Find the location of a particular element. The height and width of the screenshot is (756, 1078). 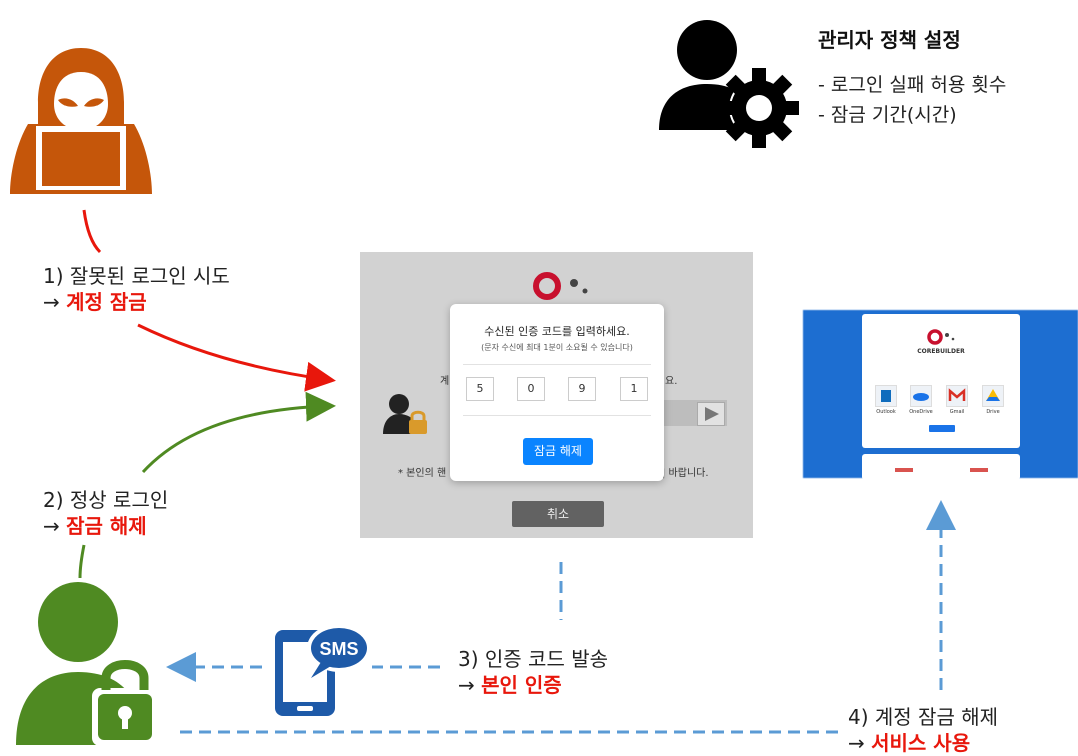

step-2-result: → 잠금 해제 is located at coordinates (105, 526).